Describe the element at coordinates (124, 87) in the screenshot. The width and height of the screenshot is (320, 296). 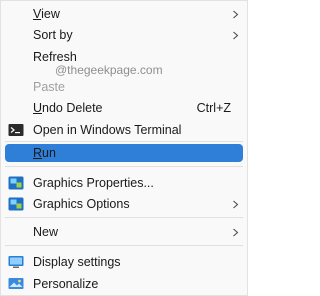
I see `menu-item-paste: Paste` at that location.